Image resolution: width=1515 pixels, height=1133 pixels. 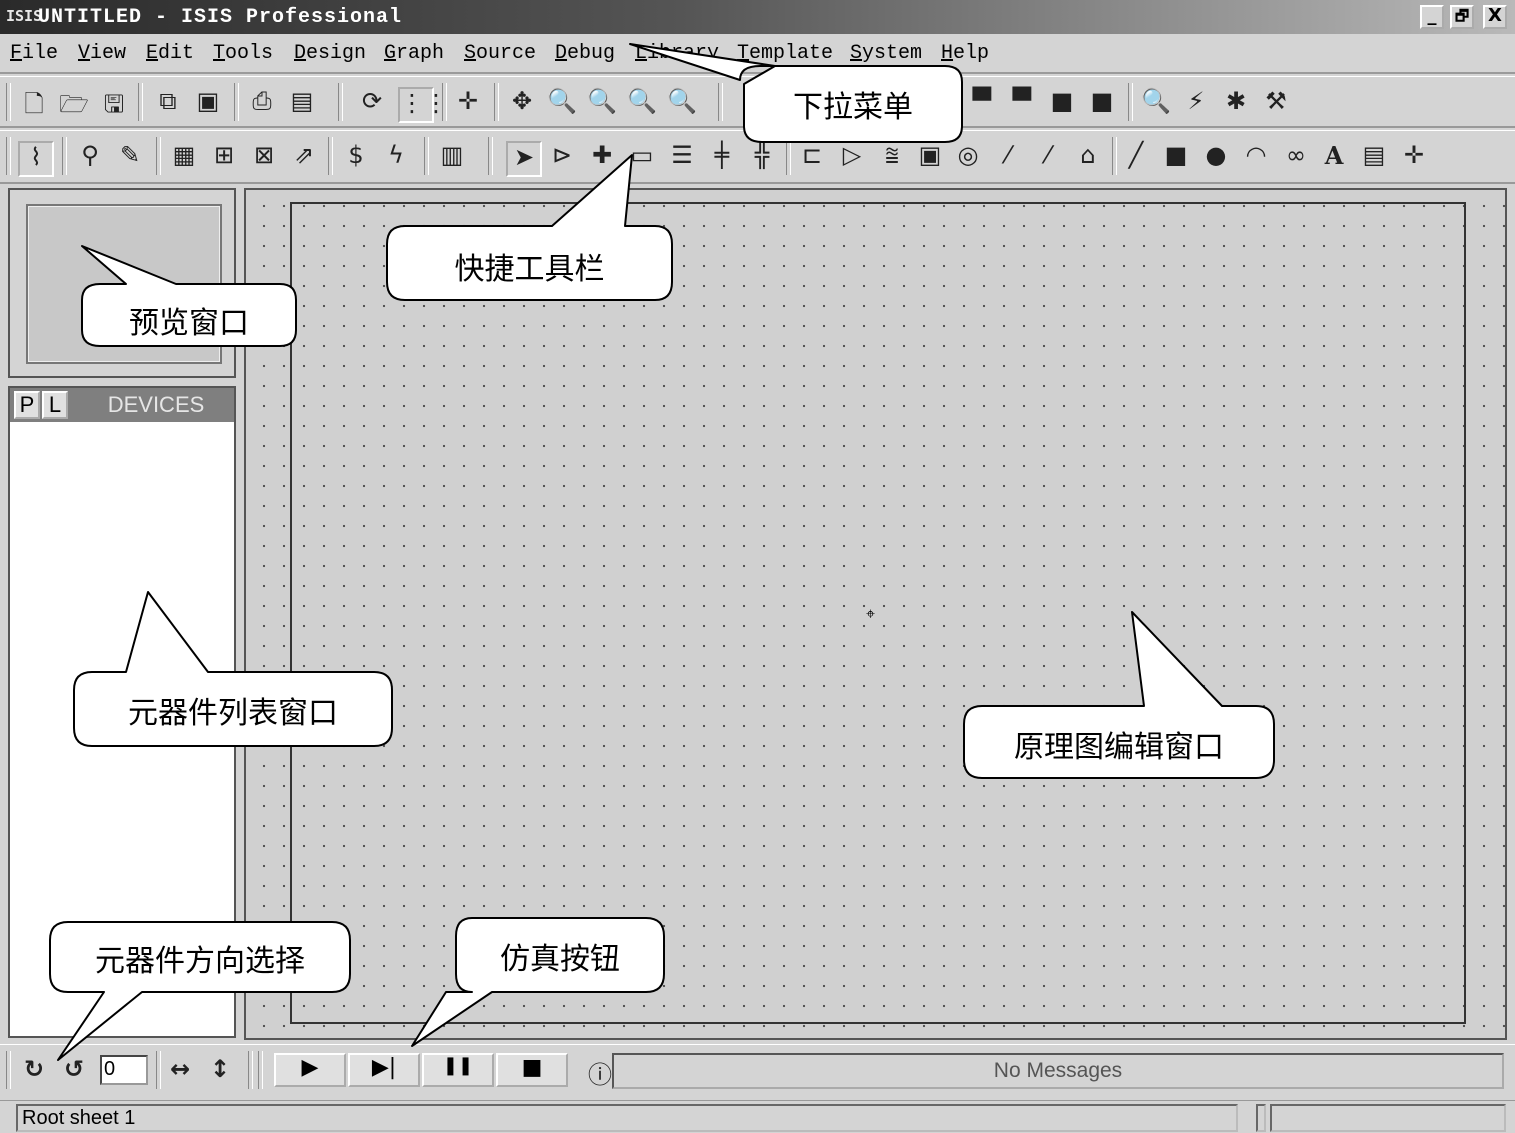 I want to click on path-icon: ∞, so click(x=1296, y=157).